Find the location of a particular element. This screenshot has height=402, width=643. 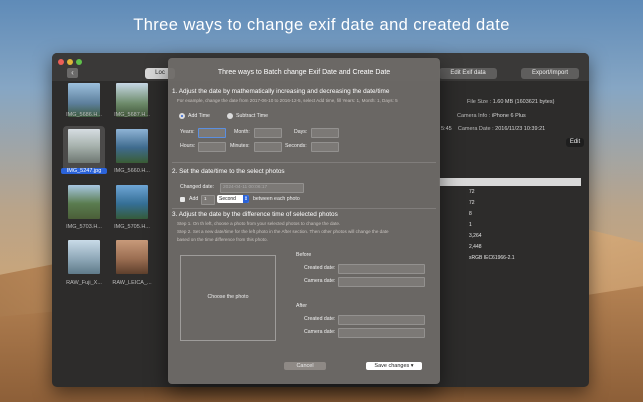

days-input is located at coordinates (325, 133).